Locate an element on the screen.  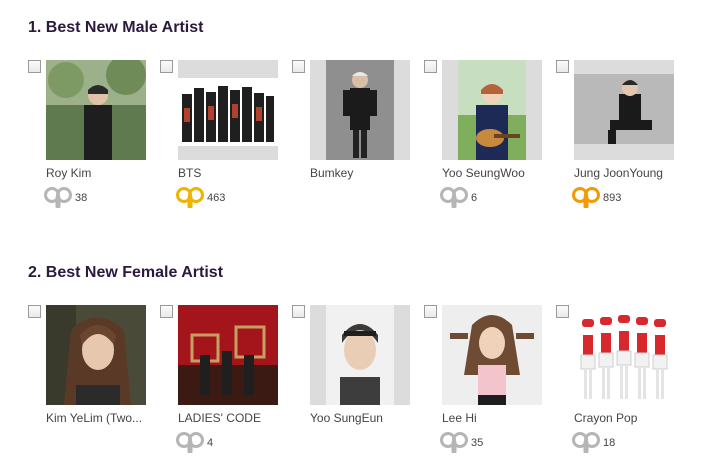
vote-count: 35 is located at coordinates (477, 443).